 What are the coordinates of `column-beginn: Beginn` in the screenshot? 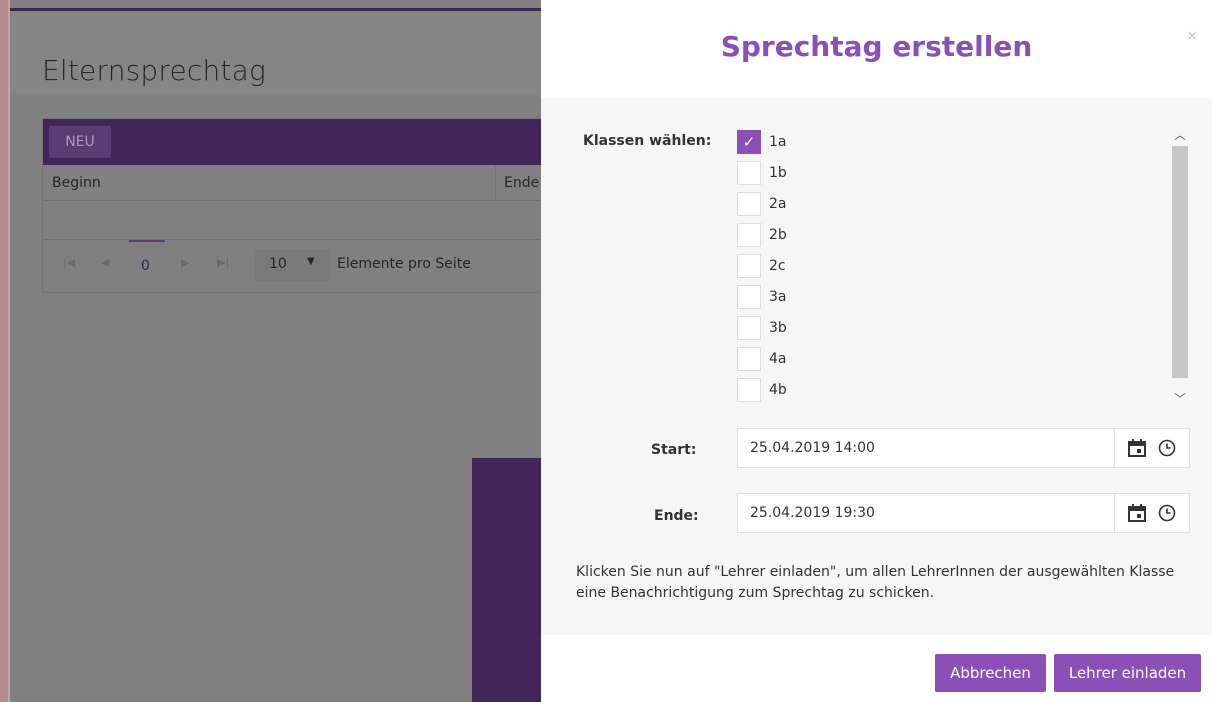 It's located at (76, 183).